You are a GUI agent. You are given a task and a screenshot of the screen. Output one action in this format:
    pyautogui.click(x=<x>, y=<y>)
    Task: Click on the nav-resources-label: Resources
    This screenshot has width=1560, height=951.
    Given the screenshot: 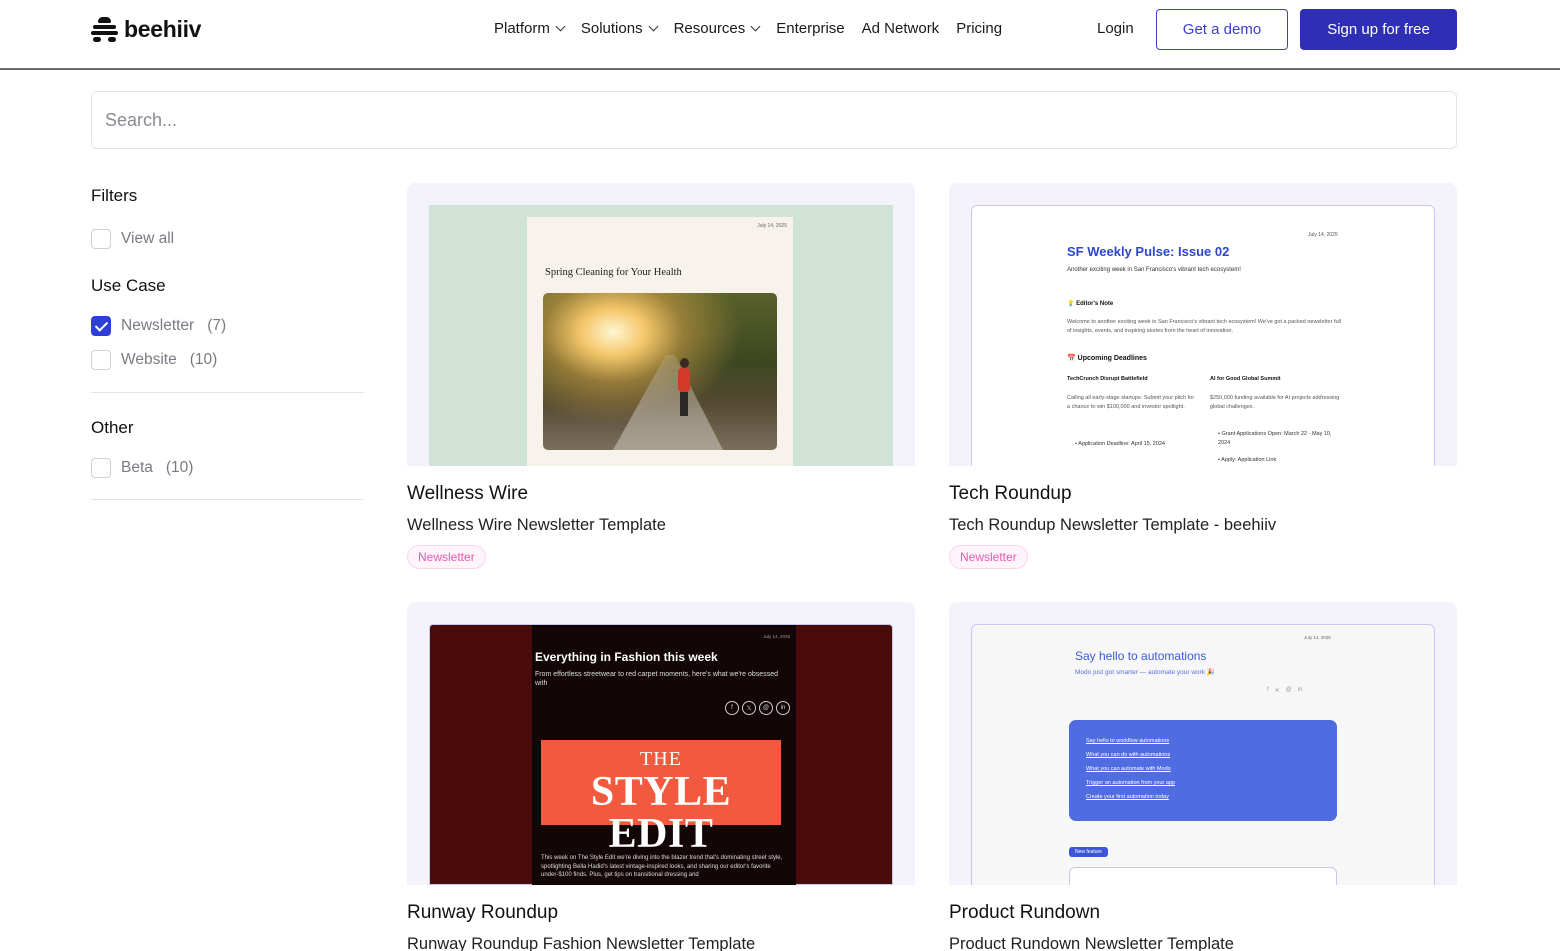 What is the action you would take?
    pyautogui.click(x=709, y=28)
    